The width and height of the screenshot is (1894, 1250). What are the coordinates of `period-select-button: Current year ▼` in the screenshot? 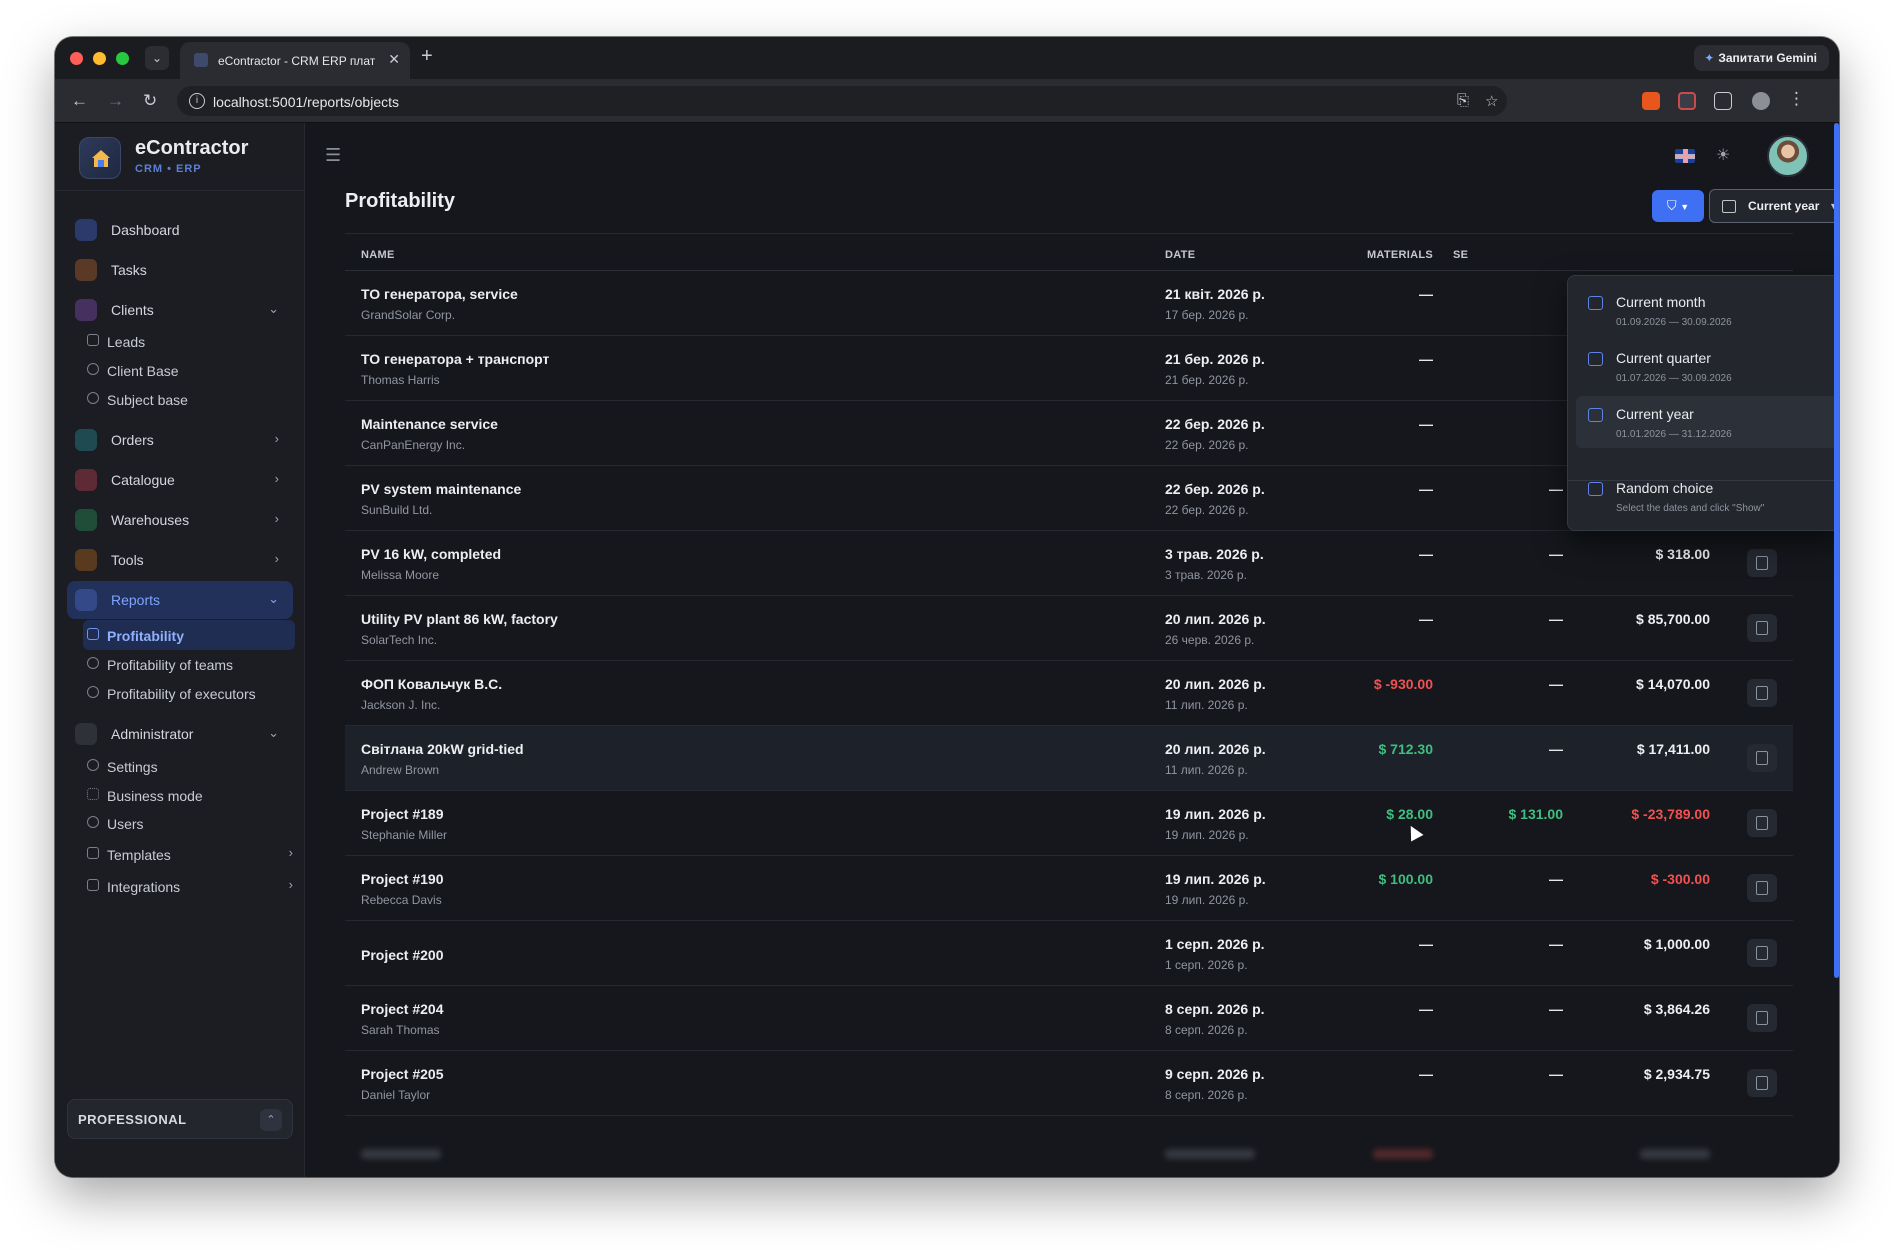 It's located at (1774, 206).